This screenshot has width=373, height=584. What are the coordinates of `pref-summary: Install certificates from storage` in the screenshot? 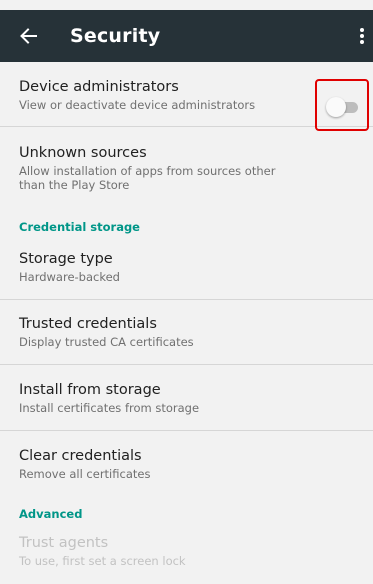 It's located at (109, 408).